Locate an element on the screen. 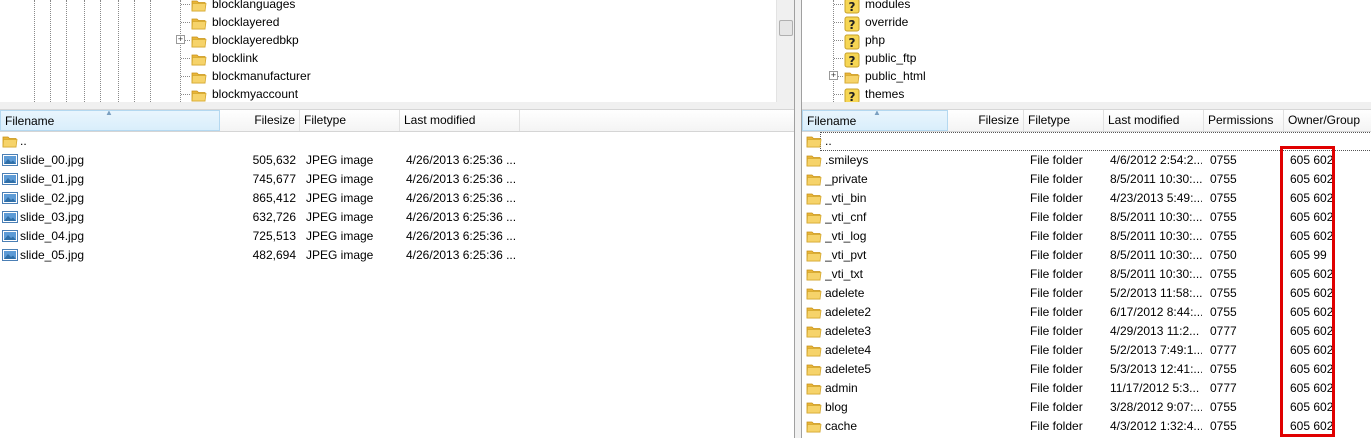 The width and height of the screenshot is (1371, 438). tree-node: ? public_ftp is located at coordinates (1052, 58).